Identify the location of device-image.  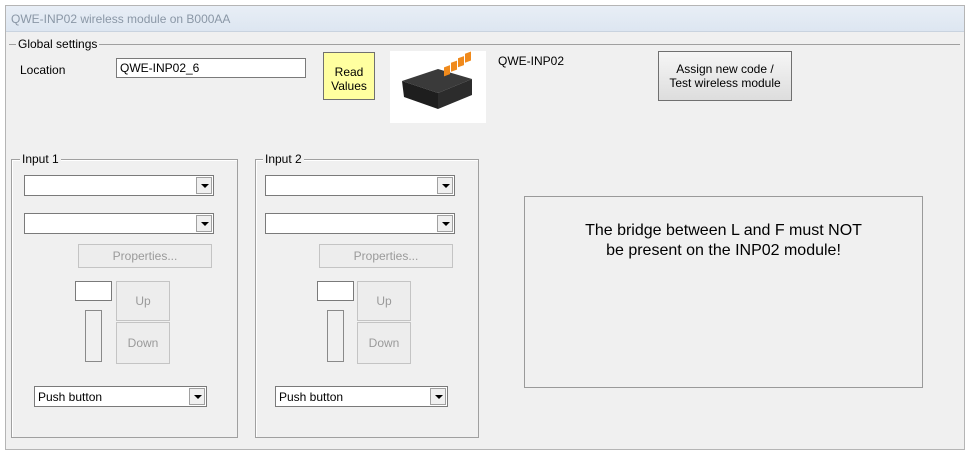
(438, 87).